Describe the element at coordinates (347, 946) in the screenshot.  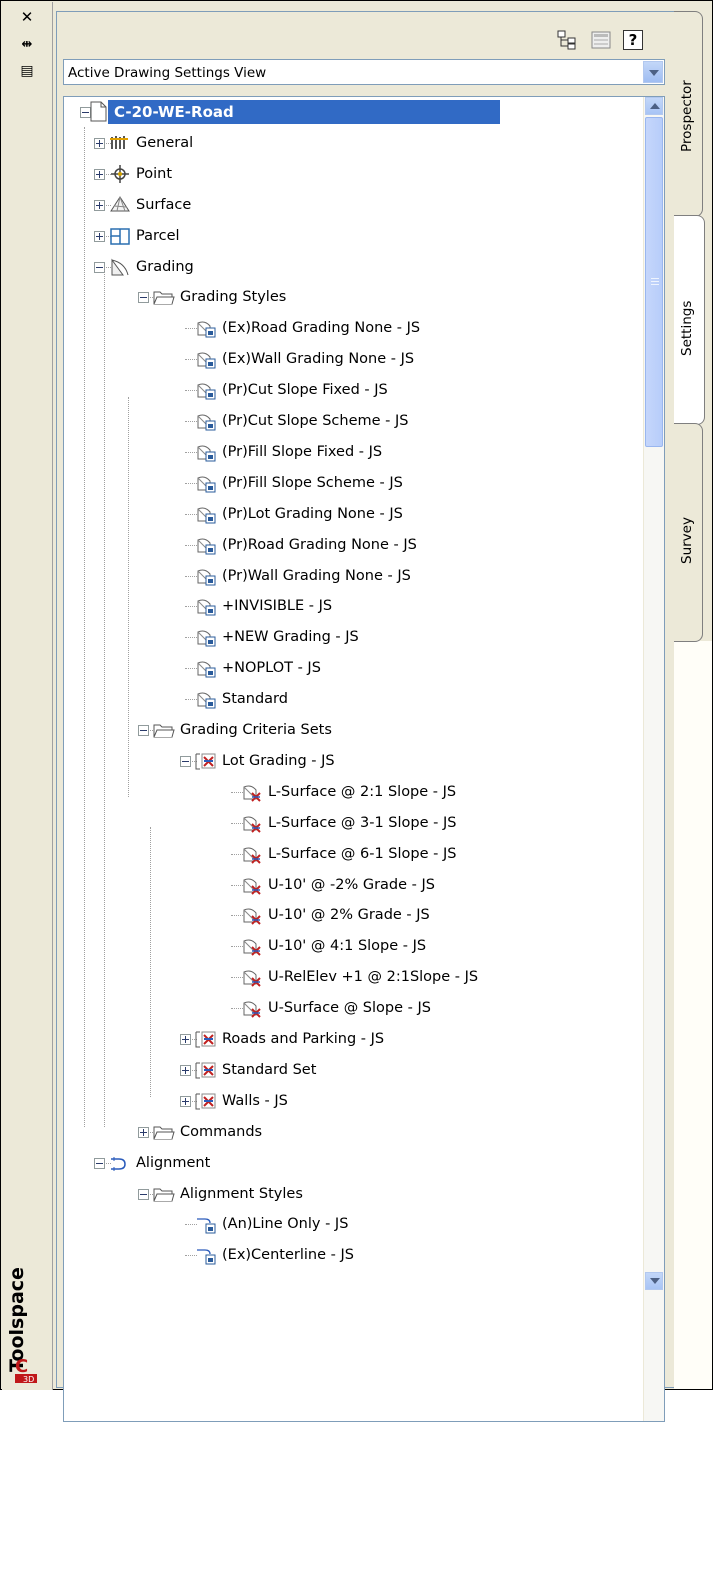
I see `tree-node-label: U-10' @ 4:1 Slope - JS` at that location.